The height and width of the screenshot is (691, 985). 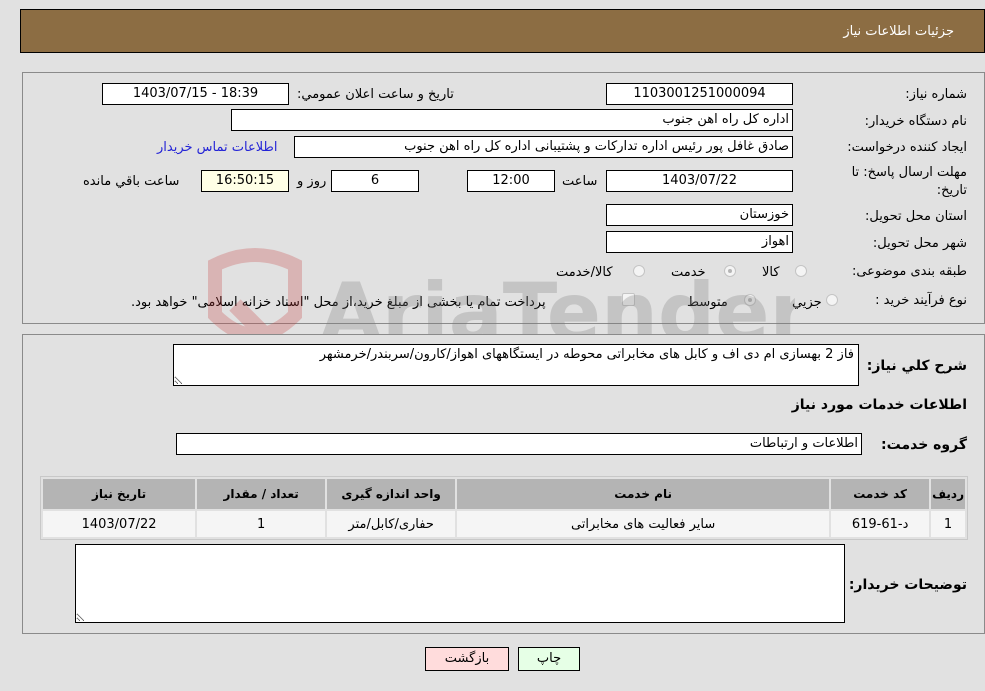 What do you see at coordinates (750, 300) in the screenshot?
I see `process-radio-medium` at bounding box center [750, 300].